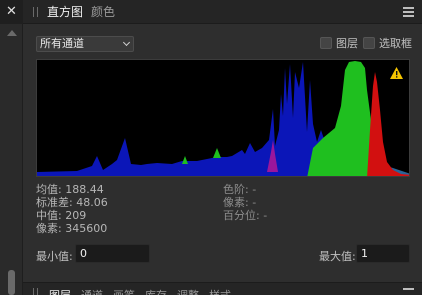 The image size is (422, 295). What do you see at coordinates (188, 291) in the screenshot?
I see `tab-adjustments: 调整` at bounding box center [188, 291].